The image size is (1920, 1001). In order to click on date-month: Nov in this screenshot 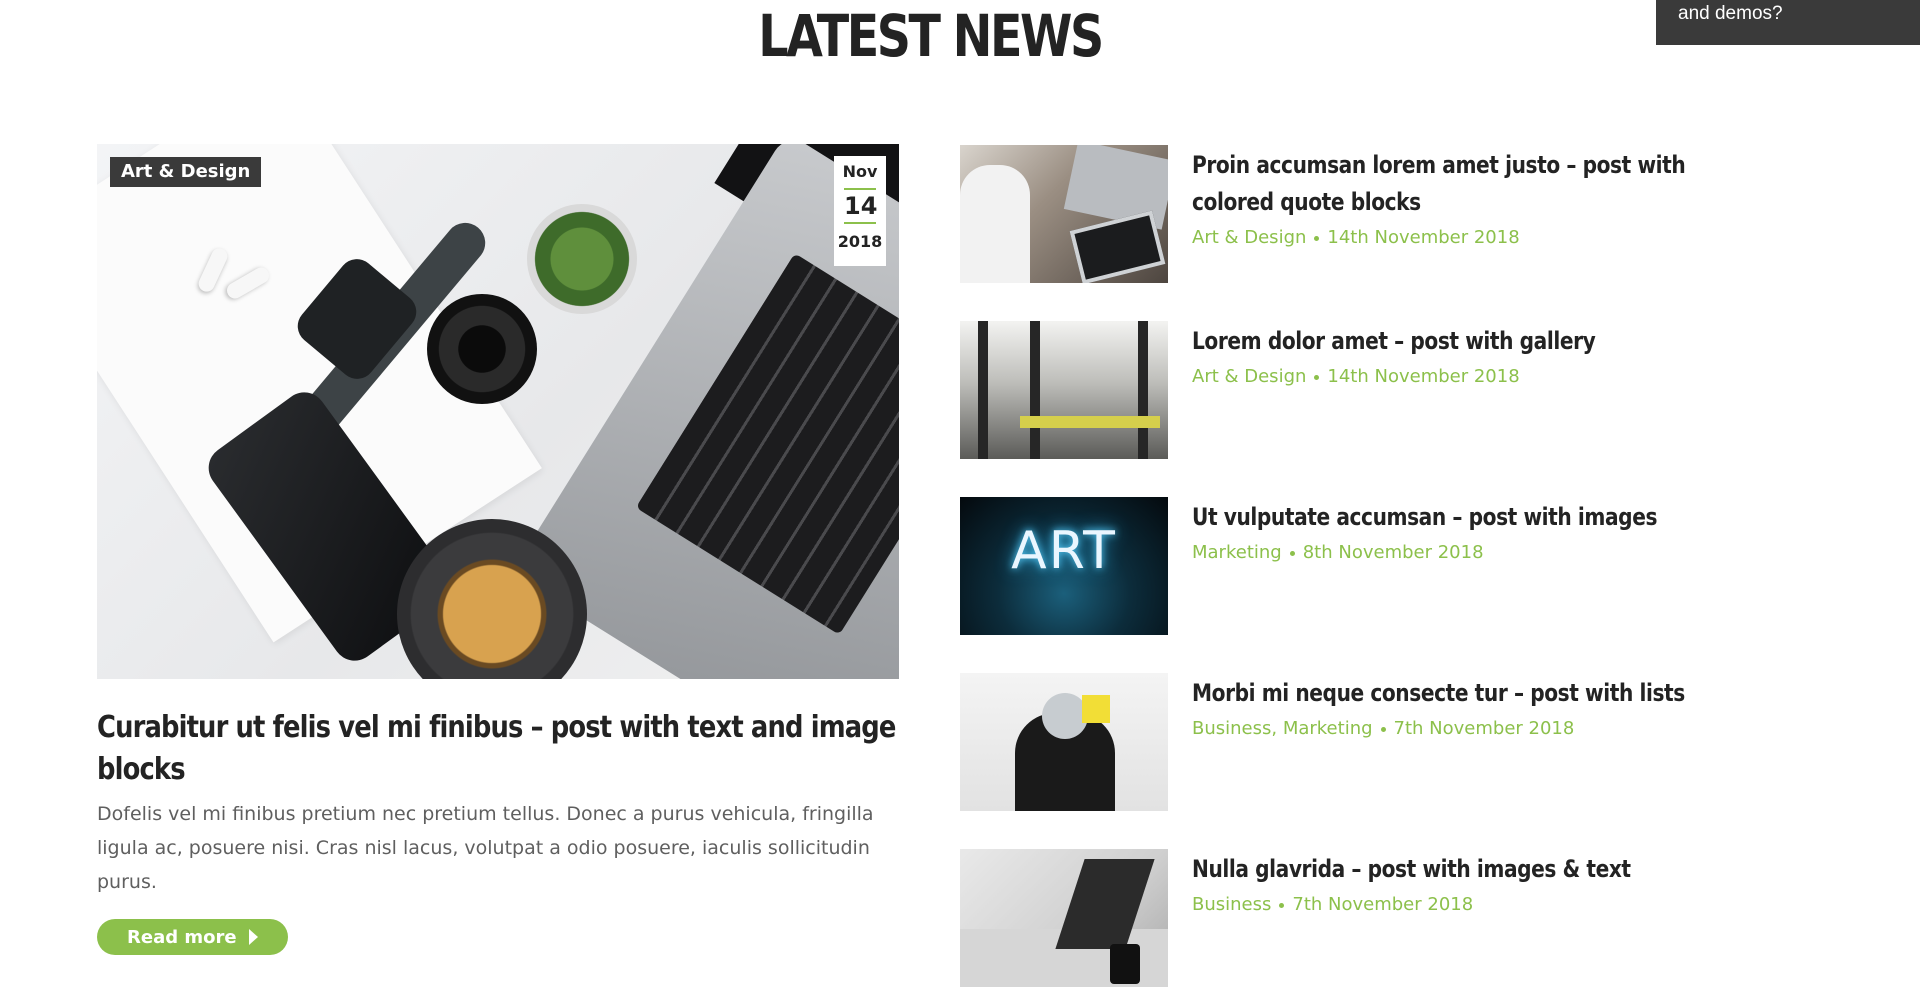, I will do `click(860, 171)`.